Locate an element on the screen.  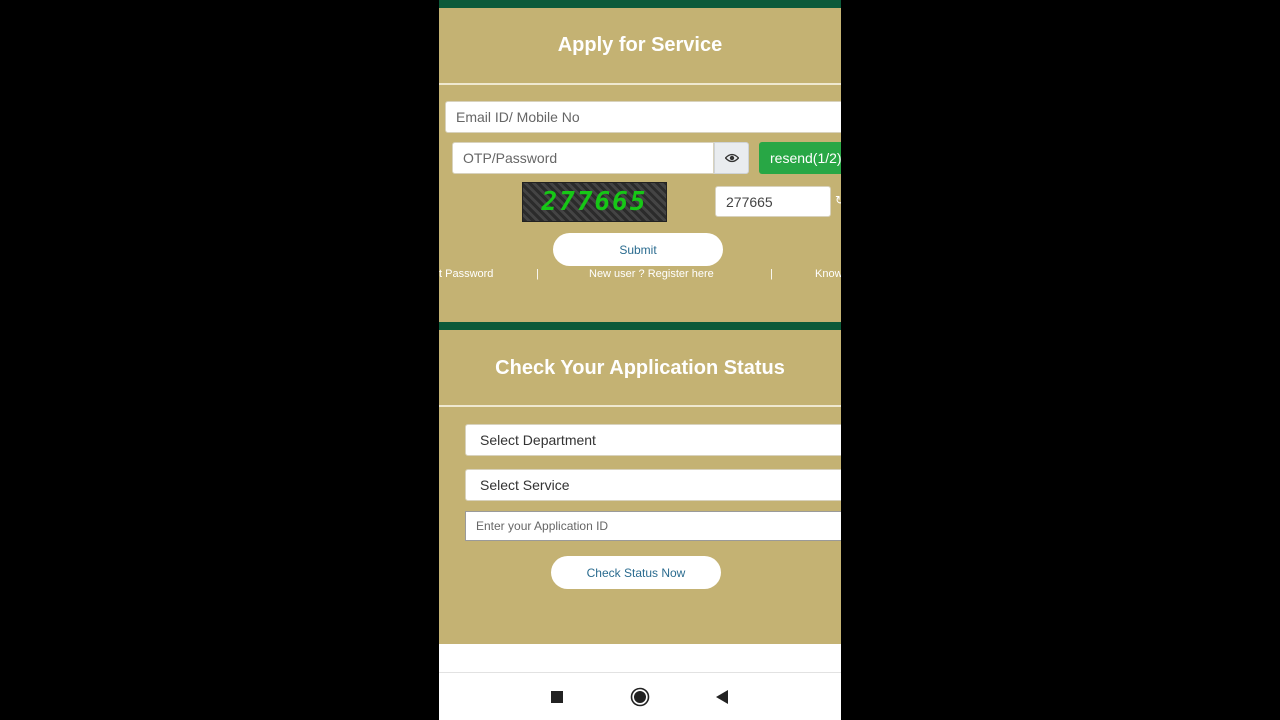
back-icon is located at coordinates (722, 697).